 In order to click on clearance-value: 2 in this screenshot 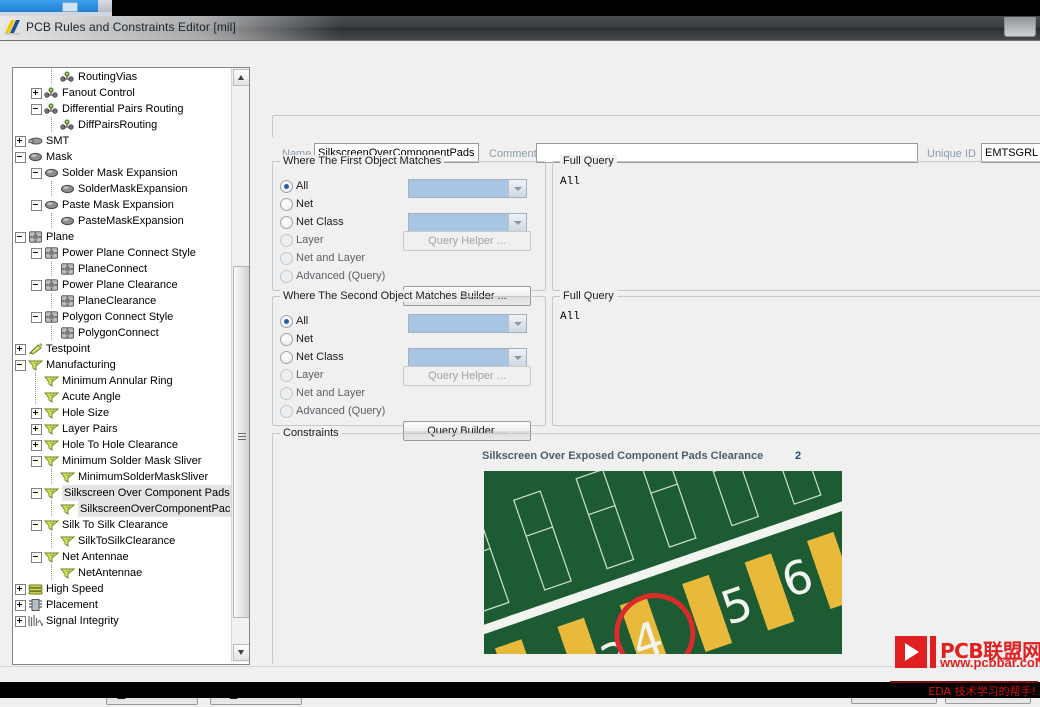, I will do `click(798, 456)`.